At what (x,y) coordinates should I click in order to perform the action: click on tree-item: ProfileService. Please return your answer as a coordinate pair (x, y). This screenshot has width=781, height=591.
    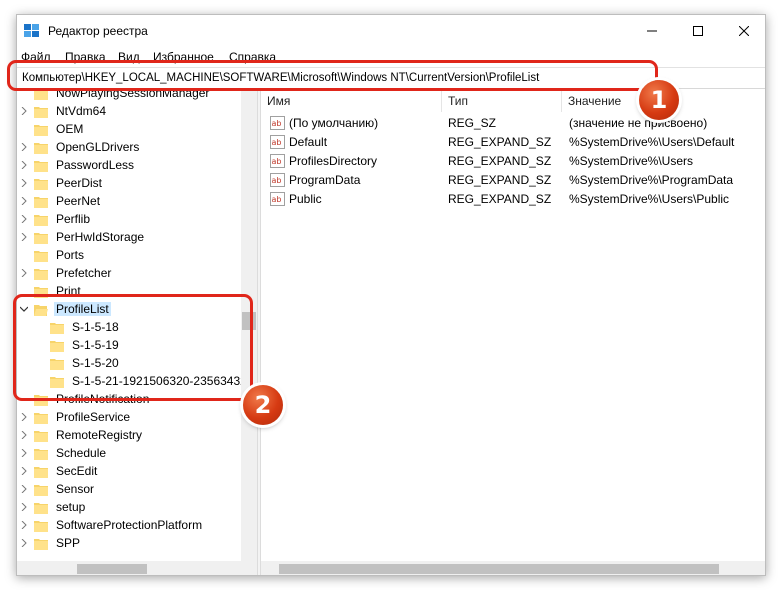
    Looking at the image, I should click on (76, 417).